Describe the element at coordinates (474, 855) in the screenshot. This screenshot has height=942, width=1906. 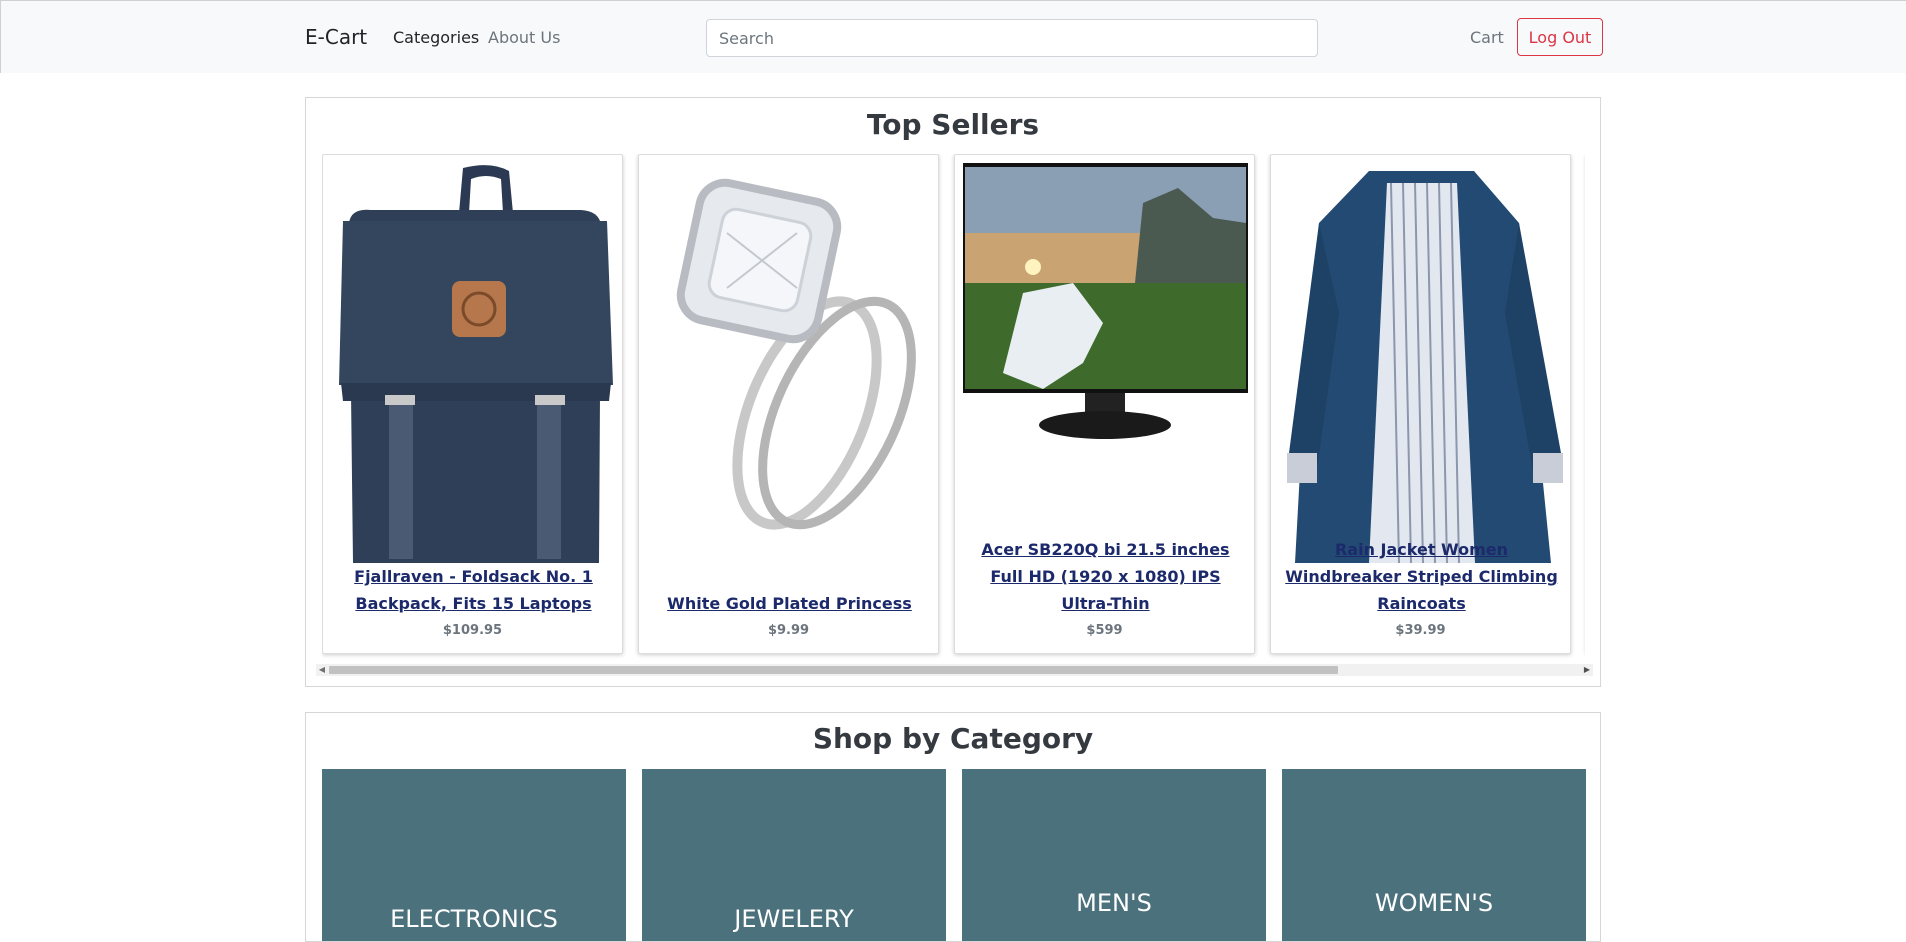
I see `category-tile-electronics: ELECTRONICS` at that location.